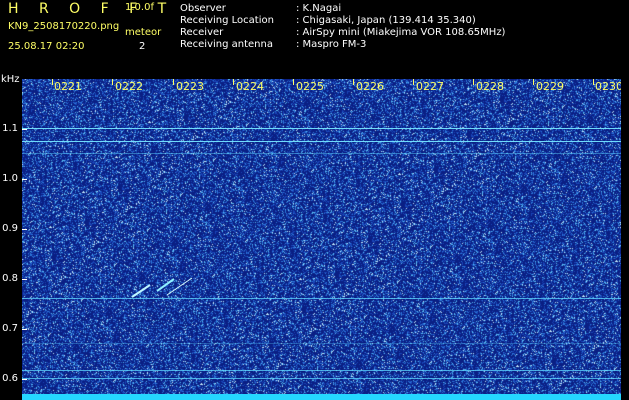 The image size is (629, 400). What do you see at coordinates (310, 86) in the screenshot?
I see `time-label-0225: 0225` at bounding box center [310, 86].